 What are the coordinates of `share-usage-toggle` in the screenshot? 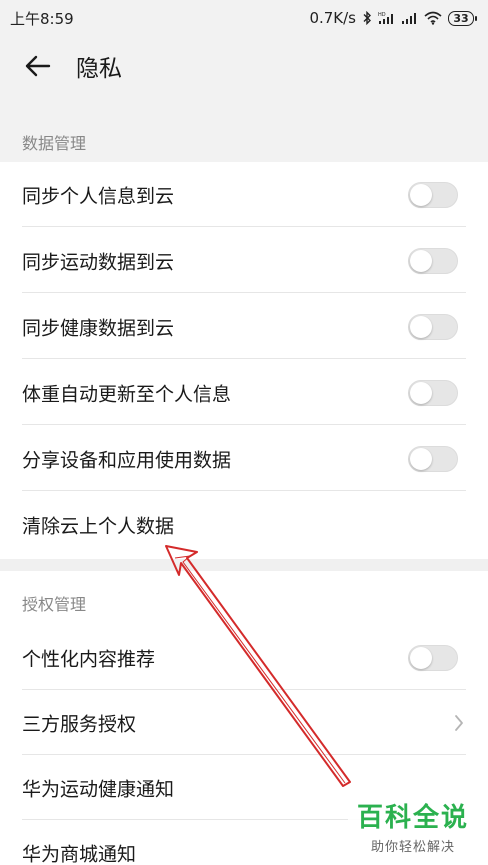 It's located at (433, 458).